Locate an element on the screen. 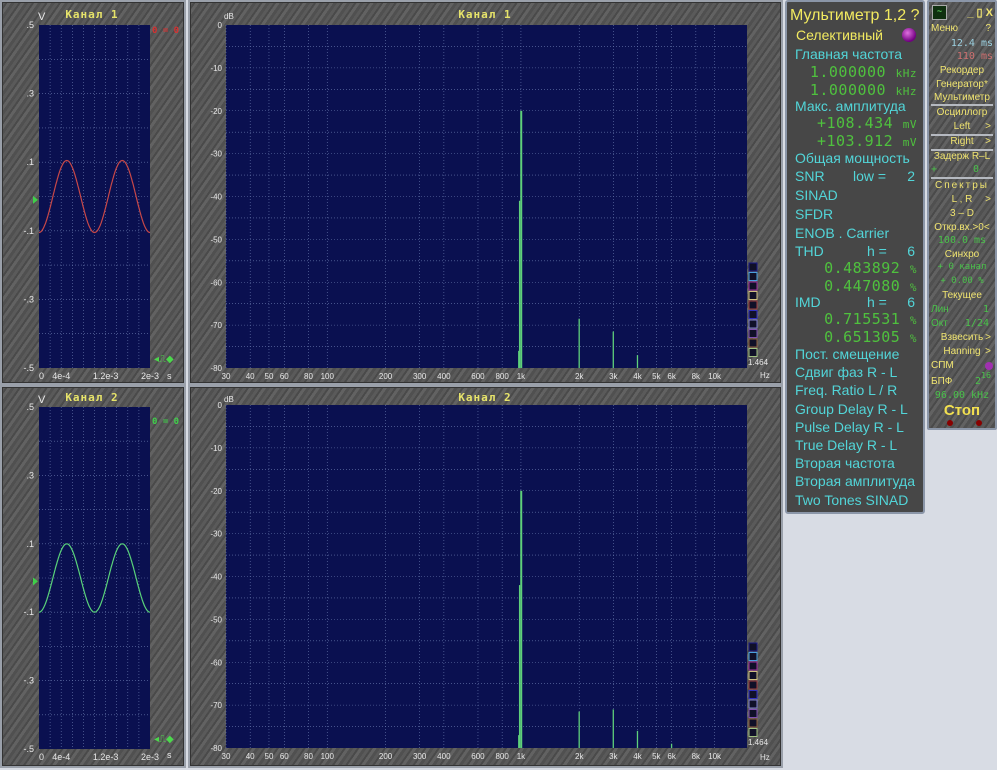 The width and height of the screenshot is (997, 770). delay-label: Задерж R–L is located at coordinates (962, 156).